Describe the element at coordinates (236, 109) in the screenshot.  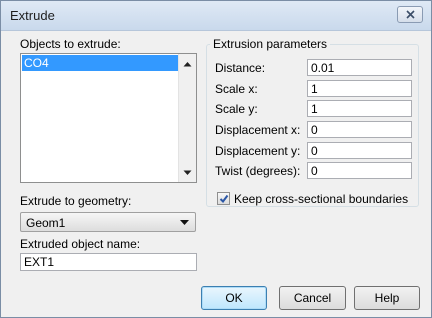
I see `scale-y-label: Scale y:` at that location.